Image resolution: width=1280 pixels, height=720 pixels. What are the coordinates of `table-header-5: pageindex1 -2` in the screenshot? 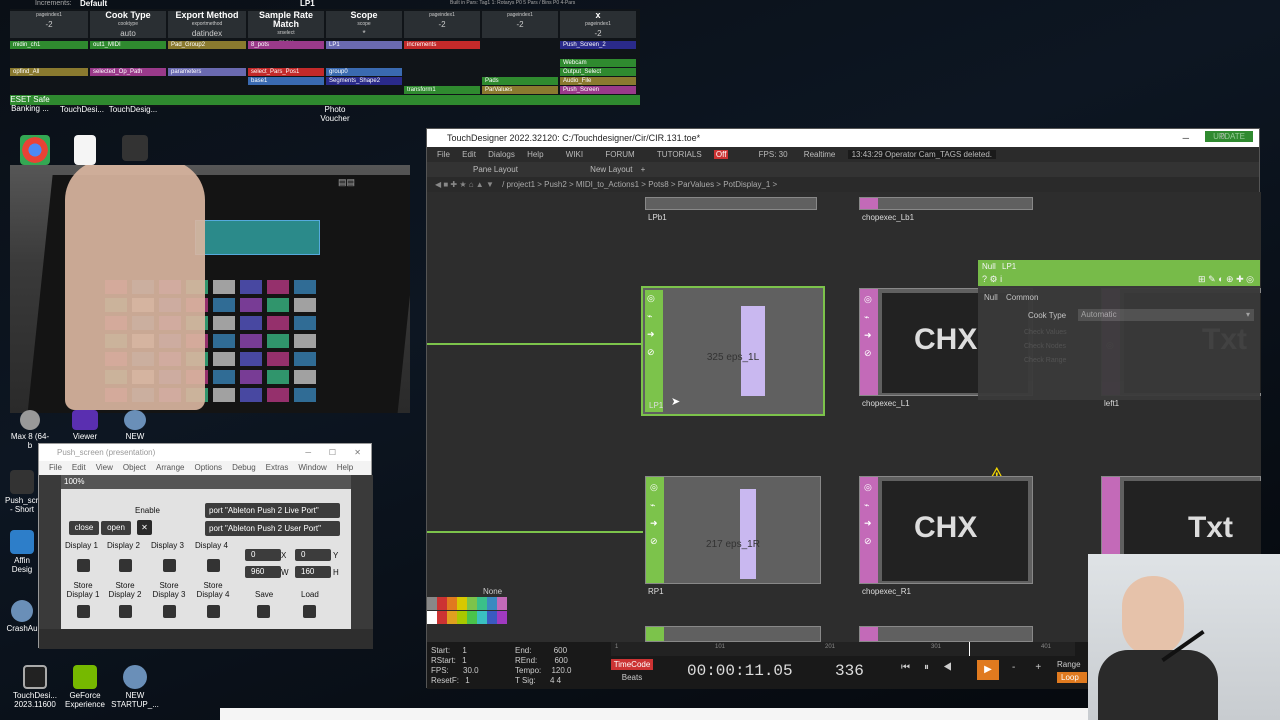 It's located at (442, 24).